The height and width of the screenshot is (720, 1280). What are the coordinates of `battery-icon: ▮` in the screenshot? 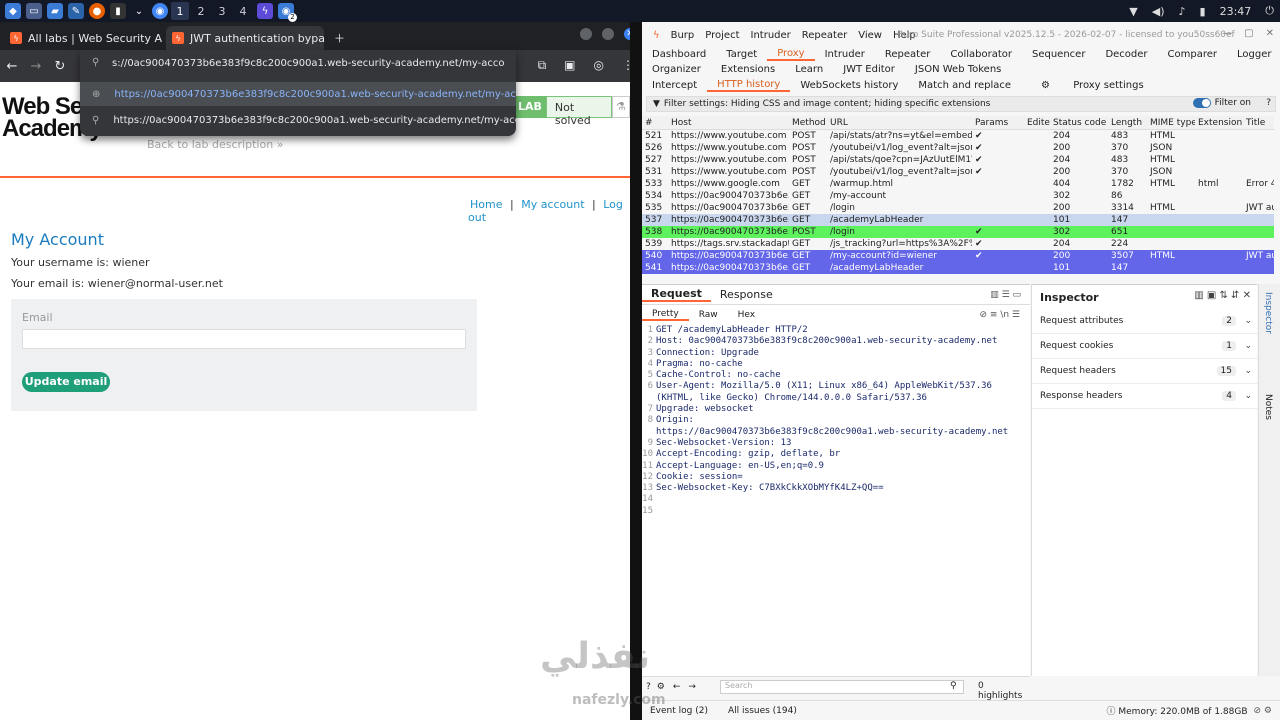 It's located at (1203, 11).